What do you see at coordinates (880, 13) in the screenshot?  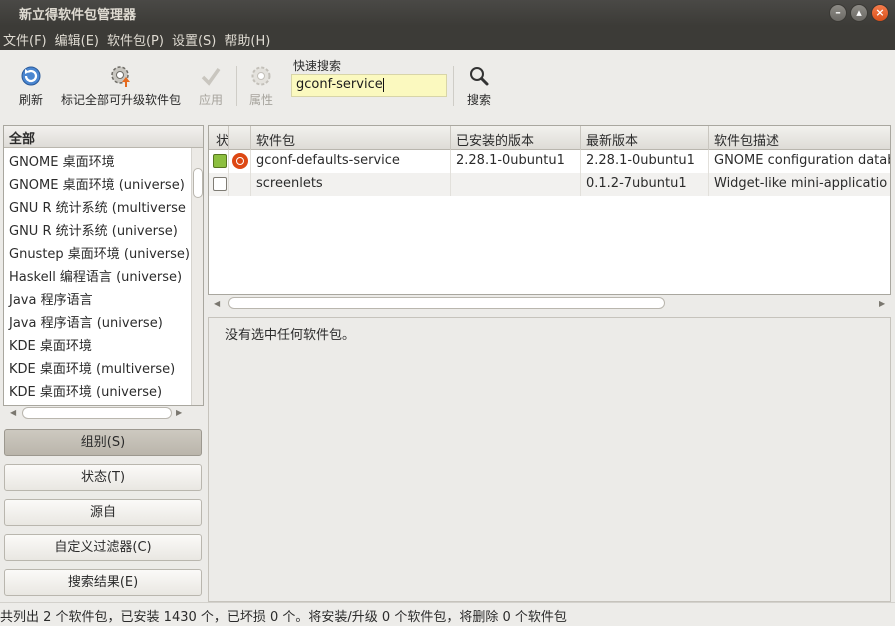 I see `close-button: ×` at bounding box center [880, 13].